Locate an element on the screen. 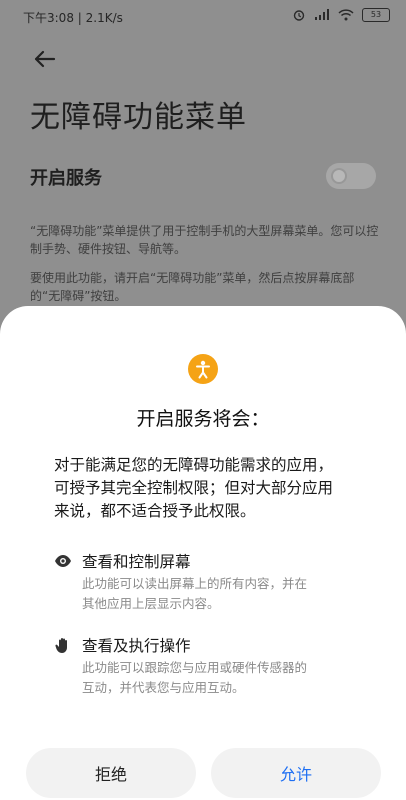 The height and width of the screenshot is (800, 406). back-arrow-icon is located at coordinates (45, 59).